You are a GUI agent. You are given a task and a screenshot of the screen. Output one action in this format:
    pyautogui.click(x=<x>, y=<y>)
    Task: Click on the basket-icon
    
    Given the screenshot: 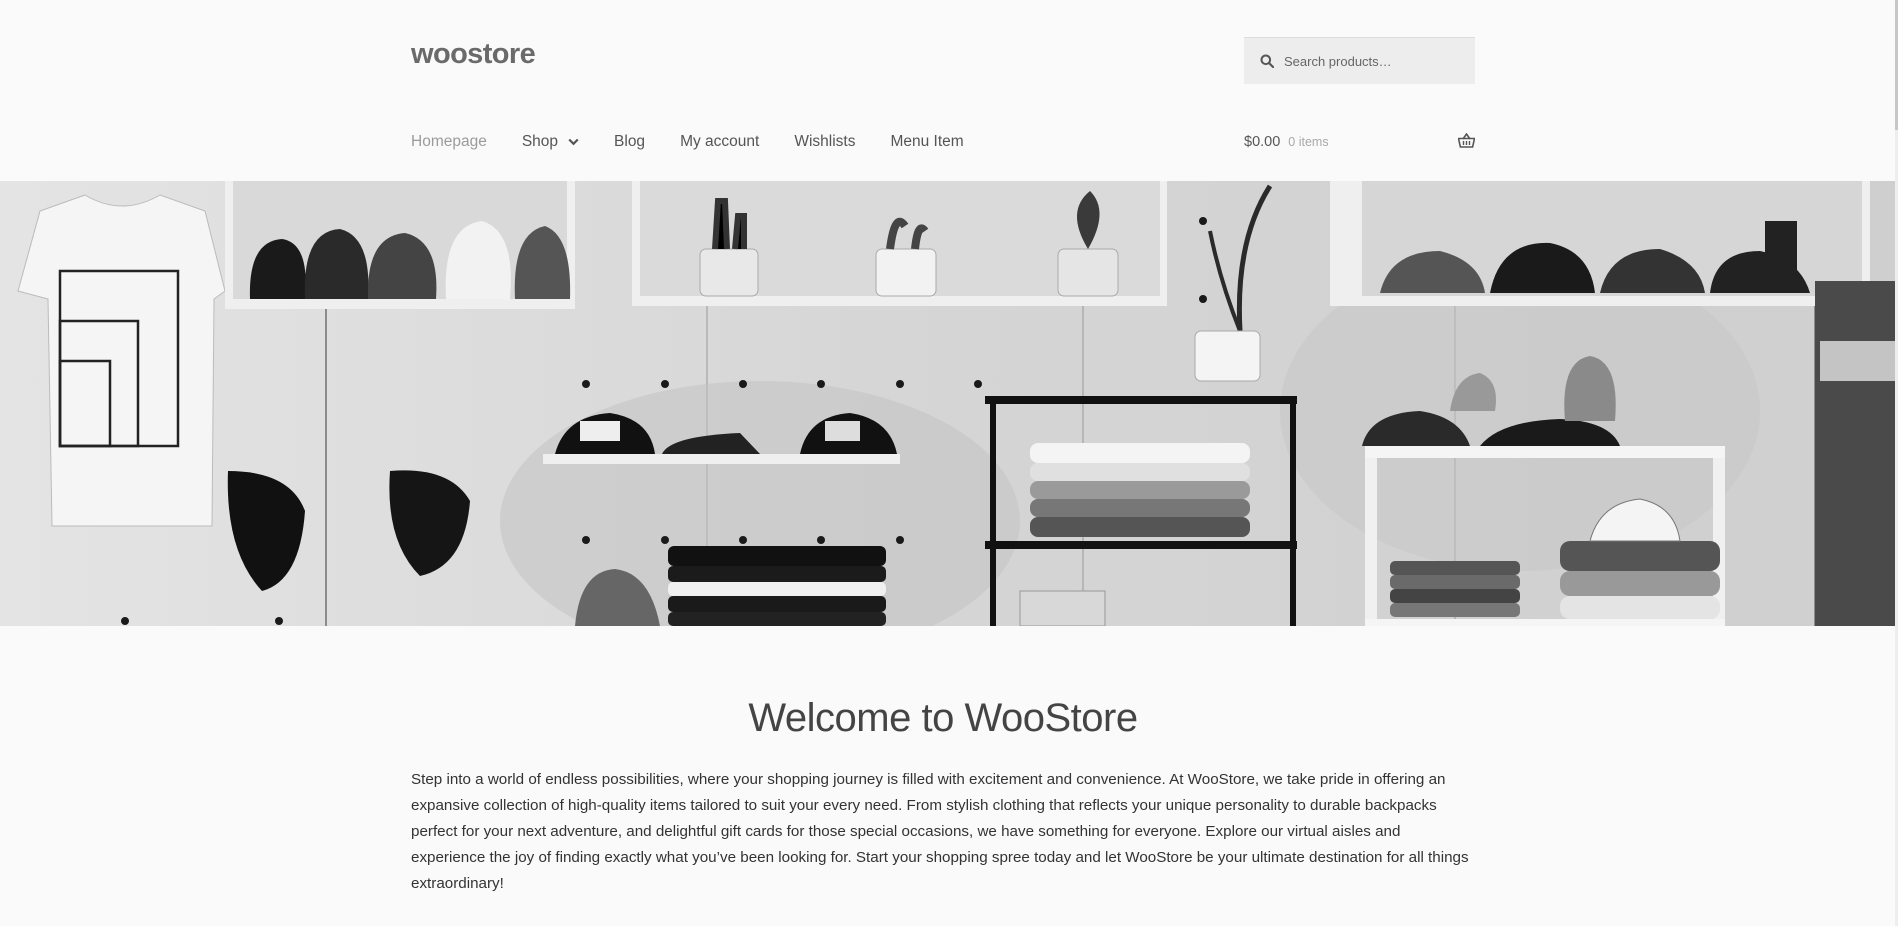 What is the action you would take?
    pyautogui.click(x=1466, y=140)
    